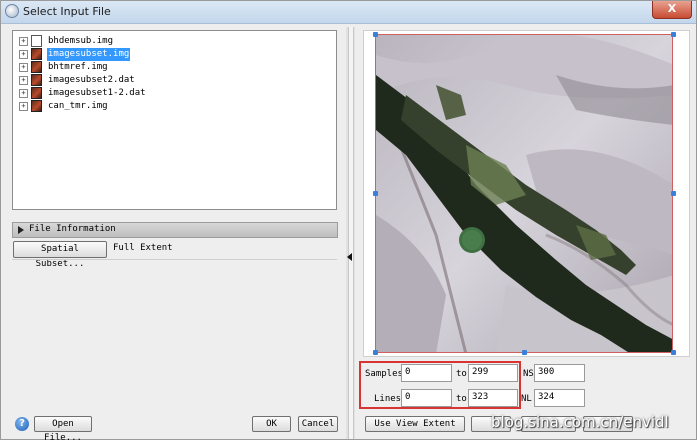 The image size is (697, 445). I want to click on file-icon, so click(36, 41).